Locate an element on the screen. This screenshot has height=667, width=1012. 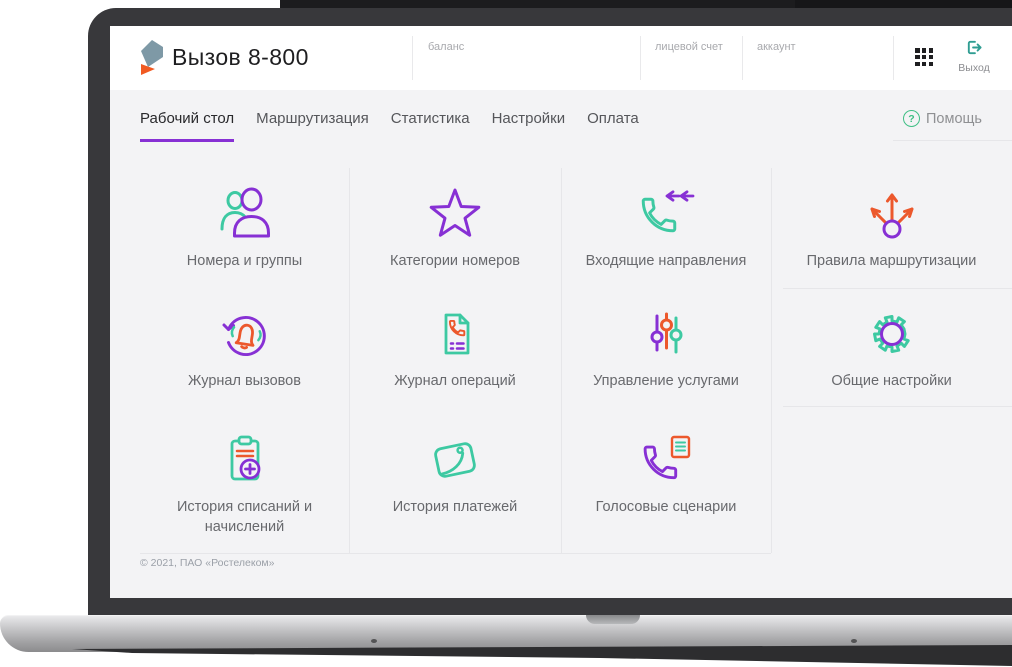
tile-call-log: Журнал вызовов is located at coordinates (244, 347).